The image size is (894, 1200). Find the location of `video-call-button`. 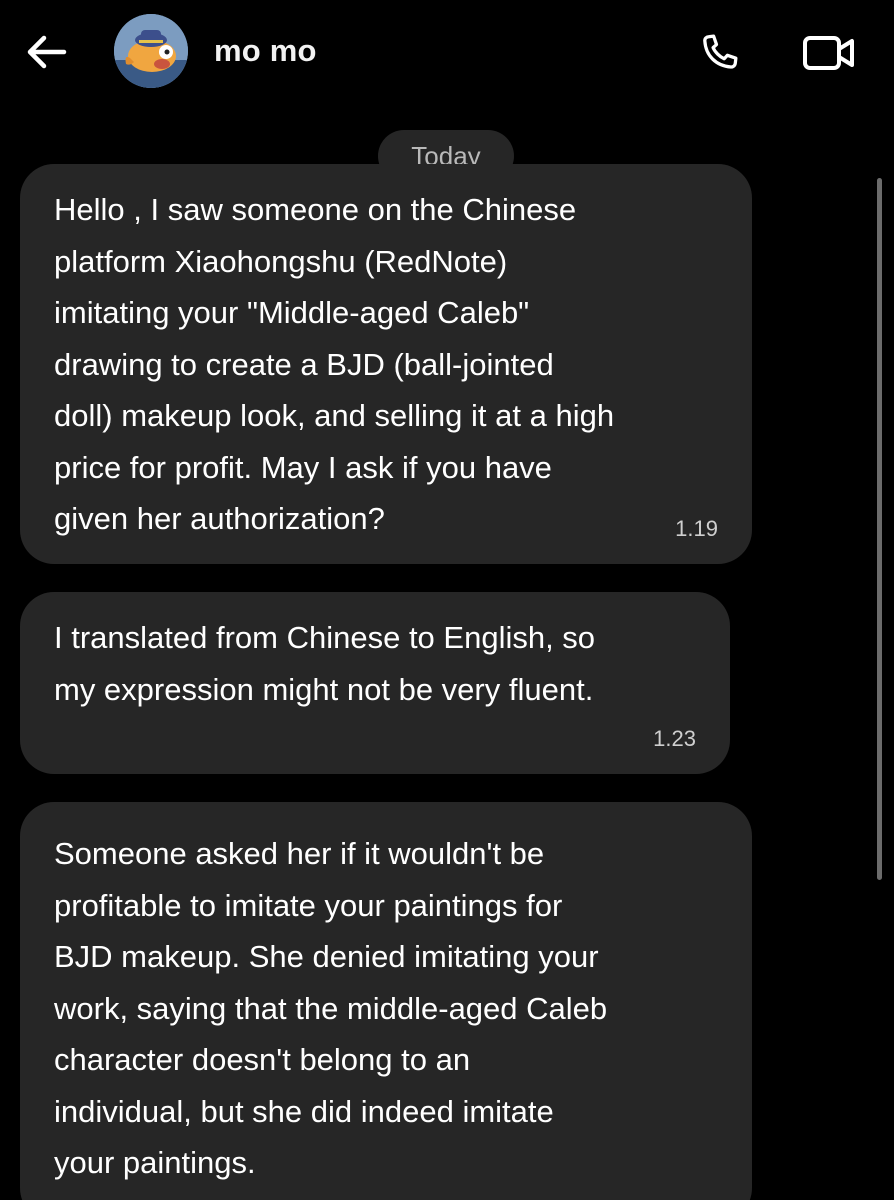

video-call-button is located at coordinates (829, 53).